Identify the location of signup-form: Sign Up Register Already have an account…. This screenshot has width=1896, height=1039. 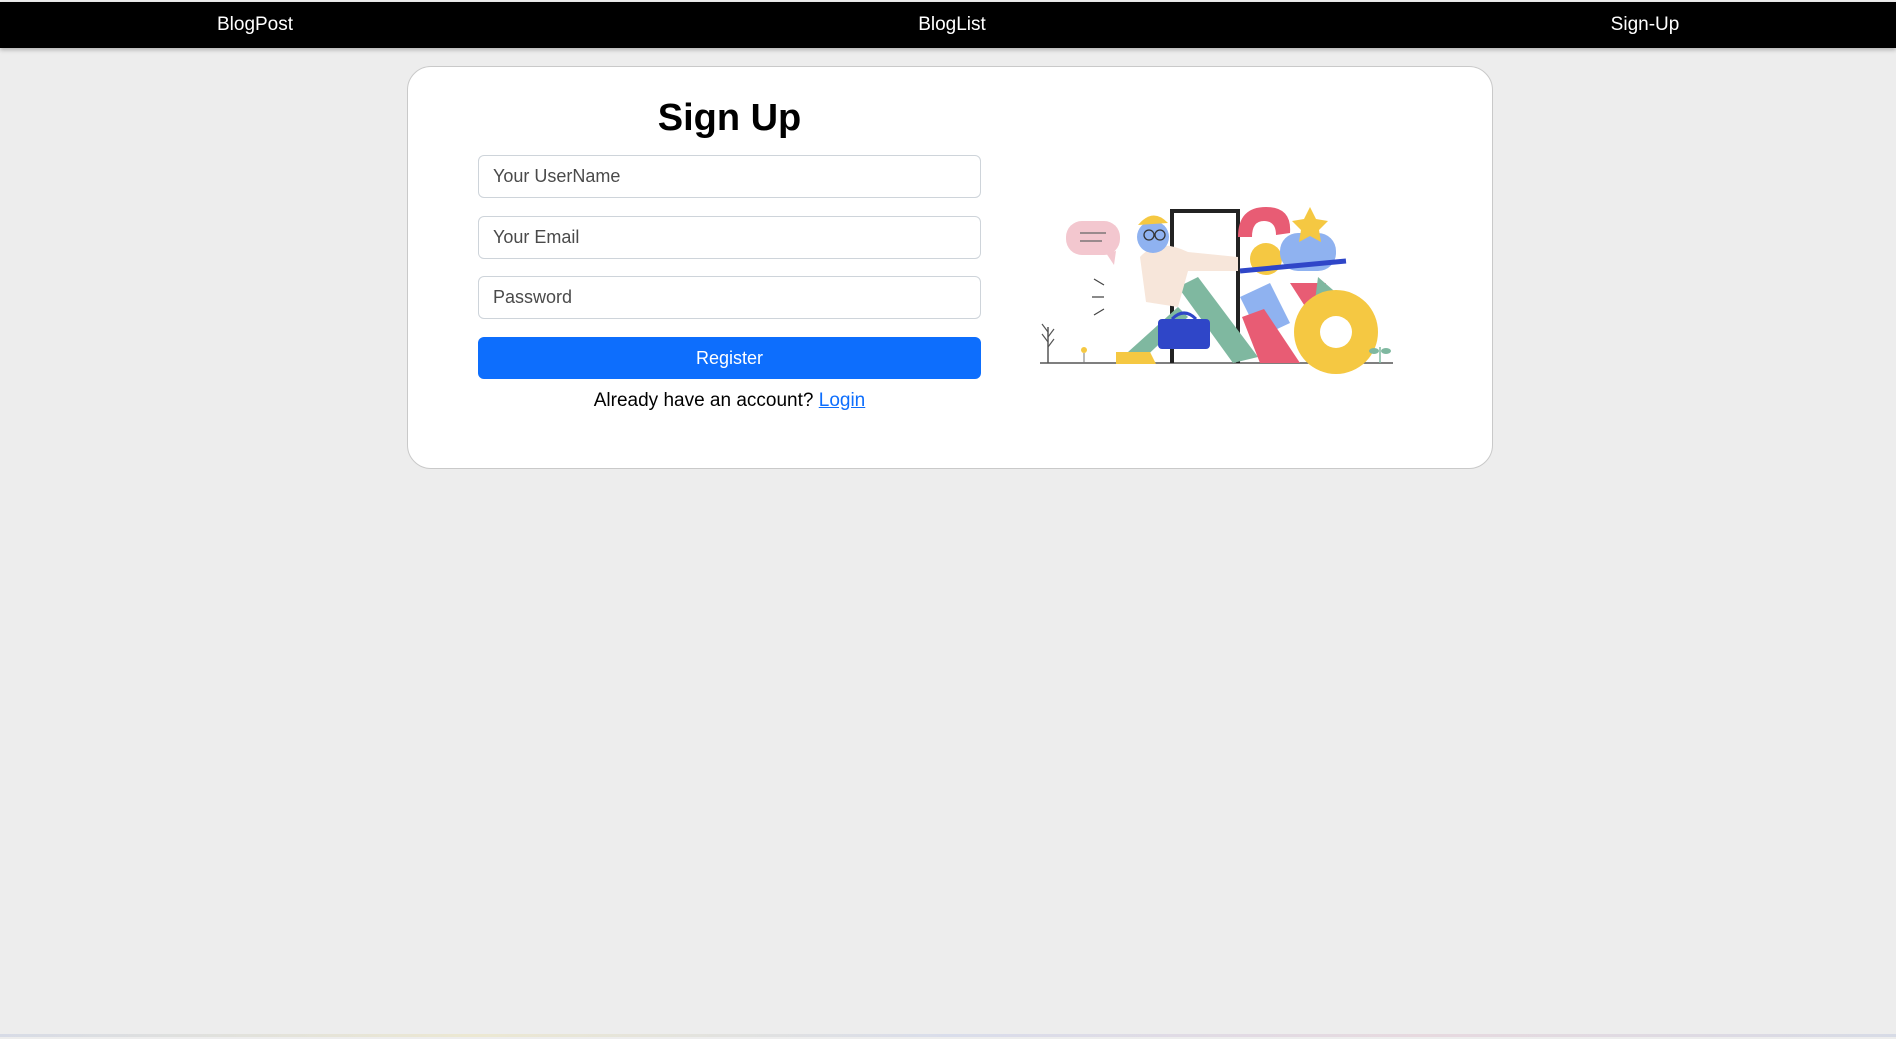
(729, 267).